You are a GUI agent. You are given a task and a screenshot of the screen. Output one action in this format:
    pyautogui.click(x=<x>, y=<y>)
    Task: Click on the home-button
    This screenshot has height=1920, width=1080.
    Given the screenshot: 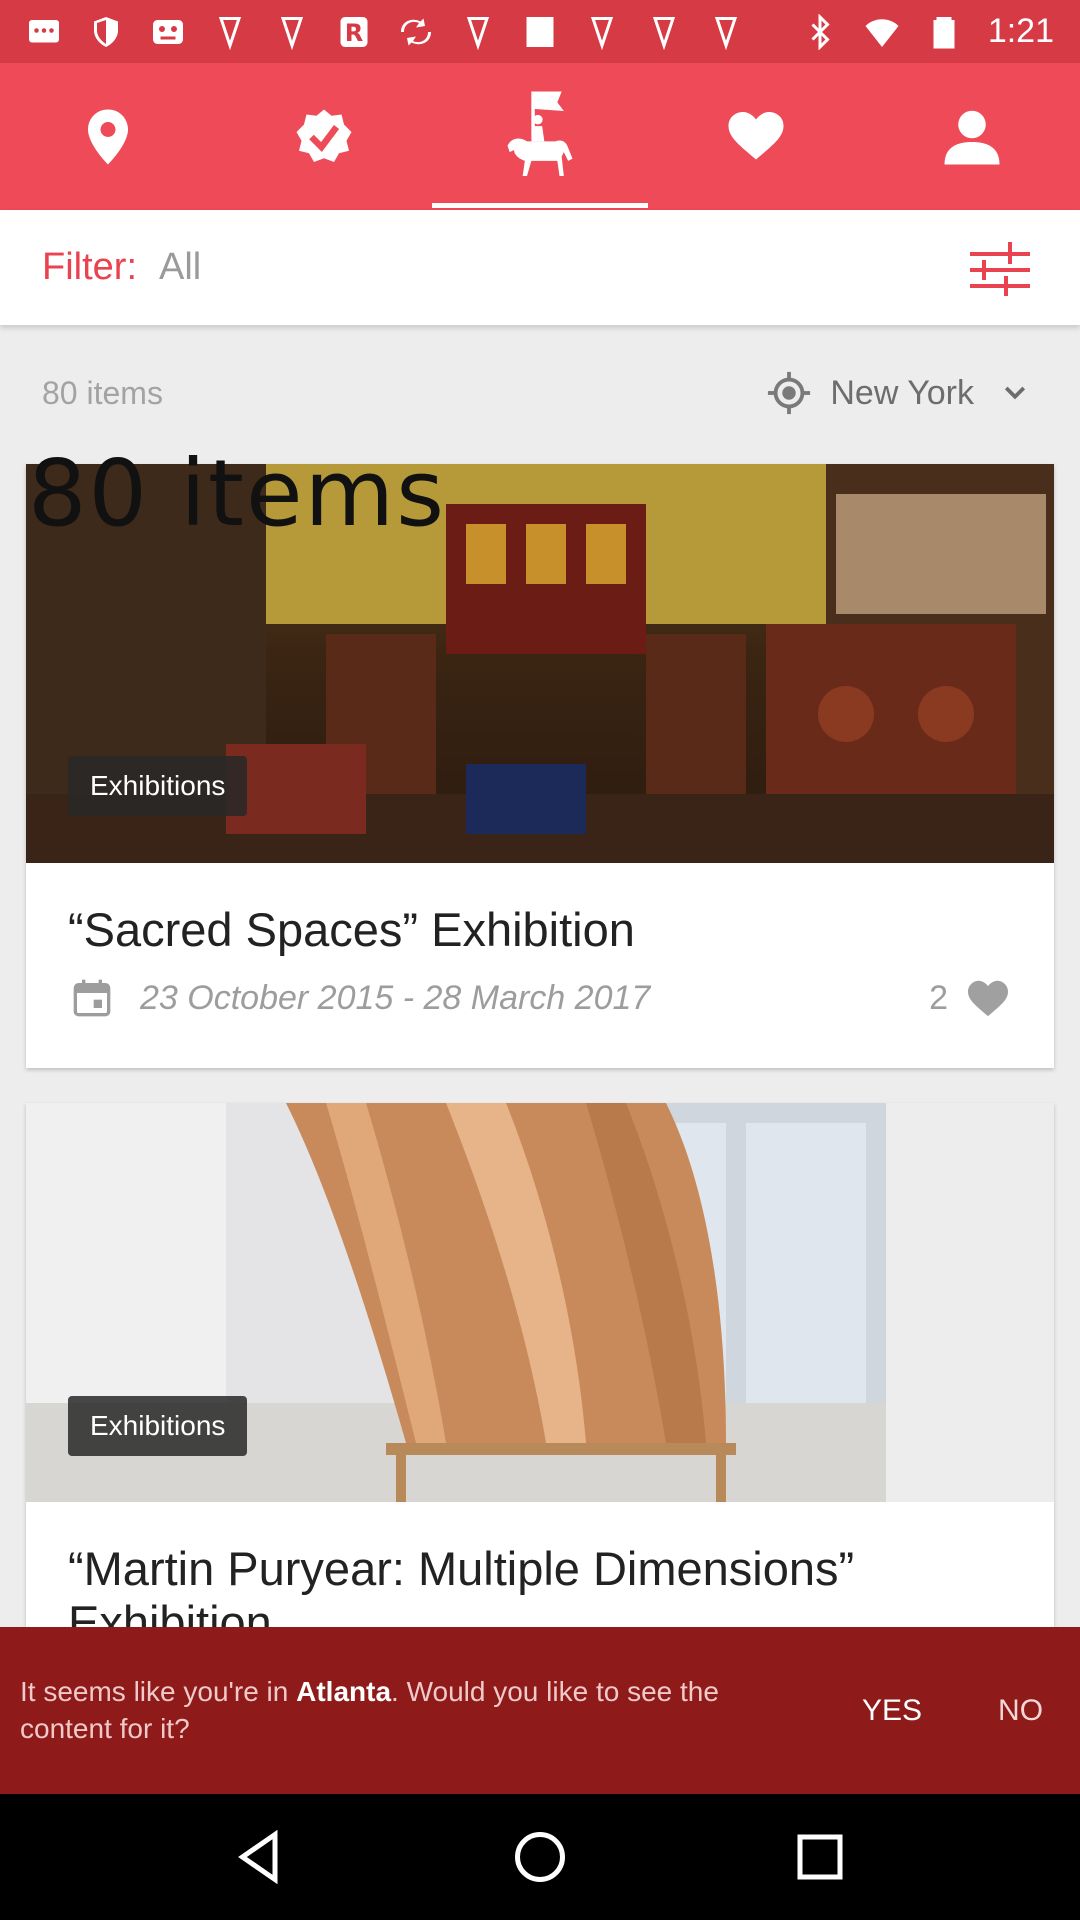 What is the action you would take?
    pyautogui.click(x=540, y=1857)
    